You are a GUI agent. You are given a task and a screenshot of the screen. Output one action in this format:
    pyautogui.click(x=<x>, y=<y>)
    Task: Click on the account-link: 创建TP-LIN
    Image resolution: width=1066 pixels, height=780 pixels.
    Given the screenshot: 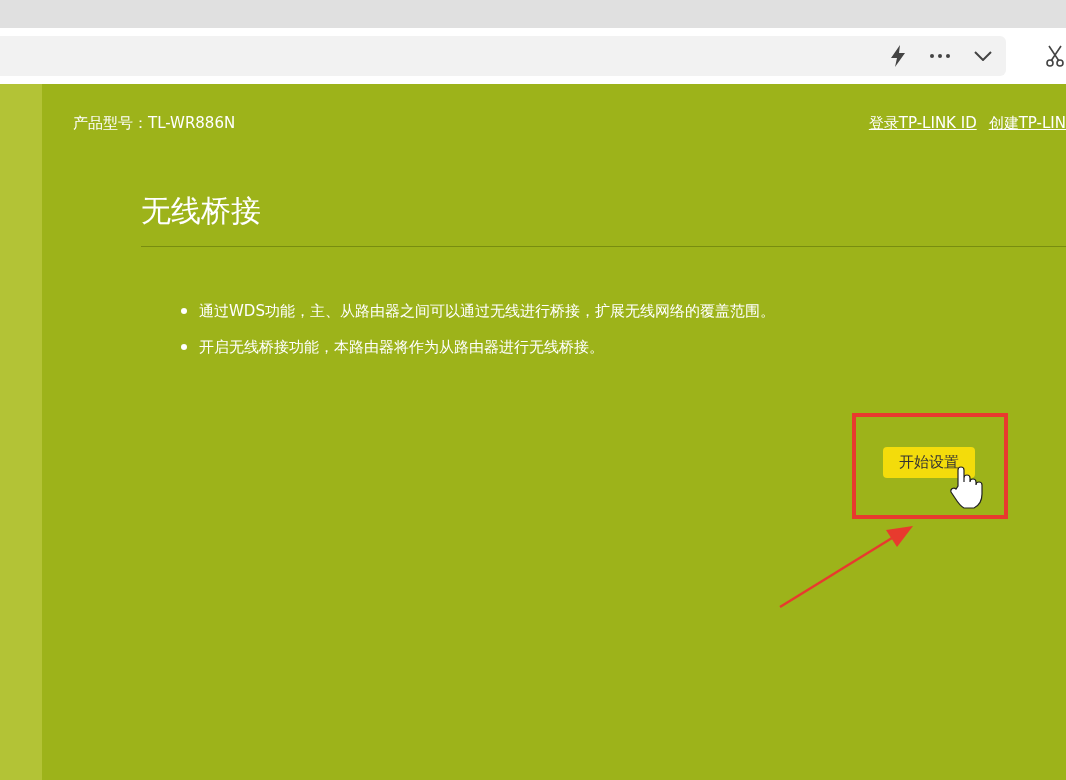 What is the action you would take?
    pyautogui.click(x=1027, y=123)
    